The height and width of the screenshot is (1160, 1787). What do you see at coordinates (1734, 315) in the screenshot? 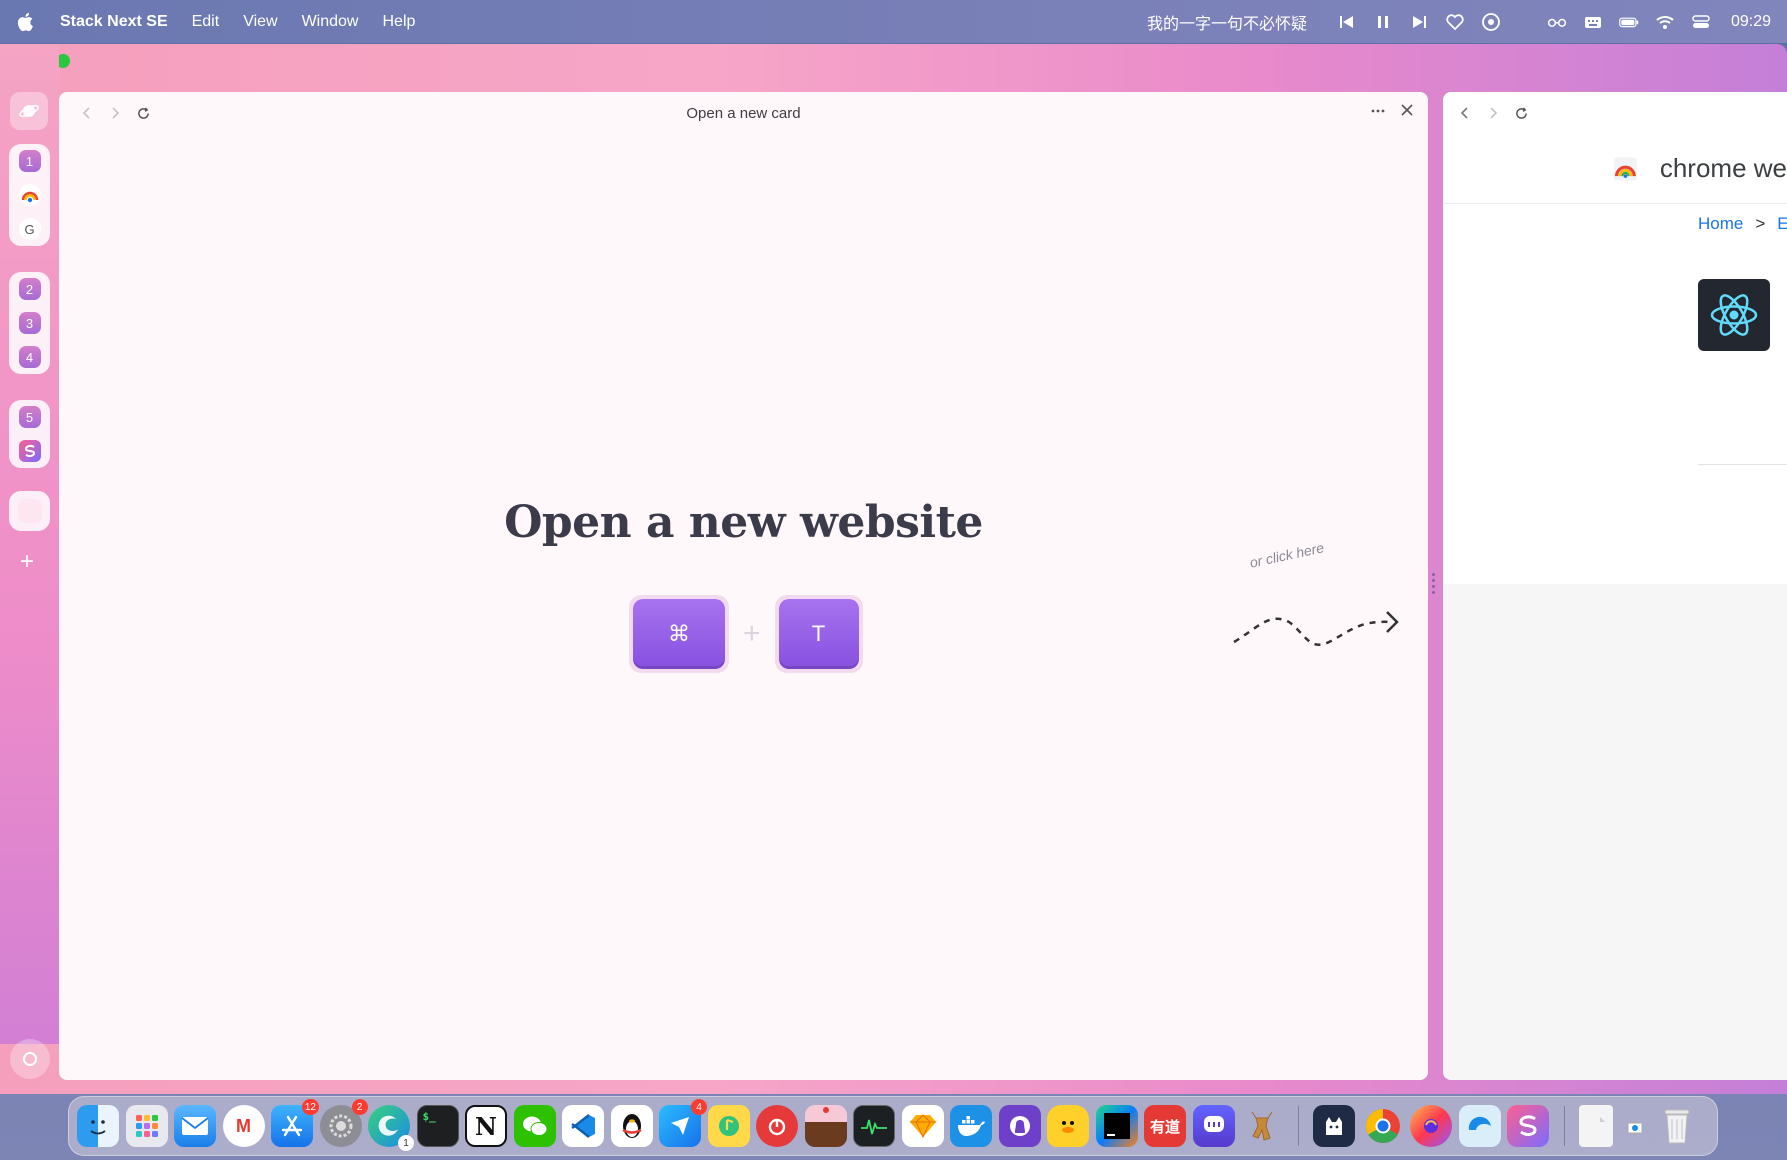
I see `react-devtools-icon` at bounding box center [1734, 315].